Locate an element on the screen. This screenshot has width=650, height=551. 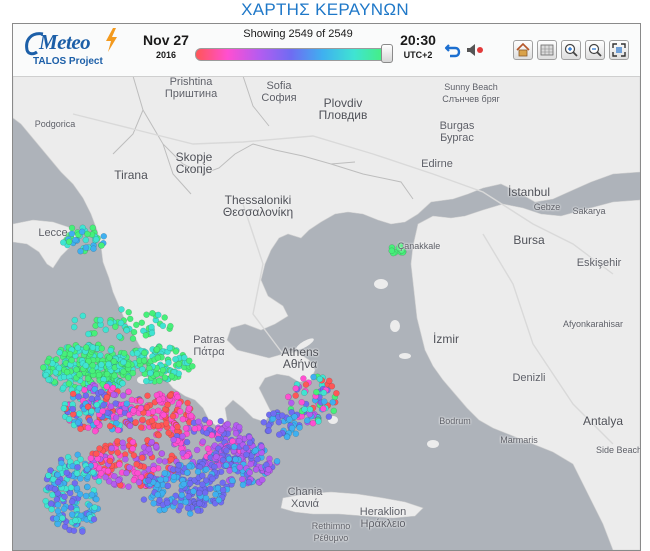
logo-subtitle: TALOS Project is located at coordinates (68, 61).